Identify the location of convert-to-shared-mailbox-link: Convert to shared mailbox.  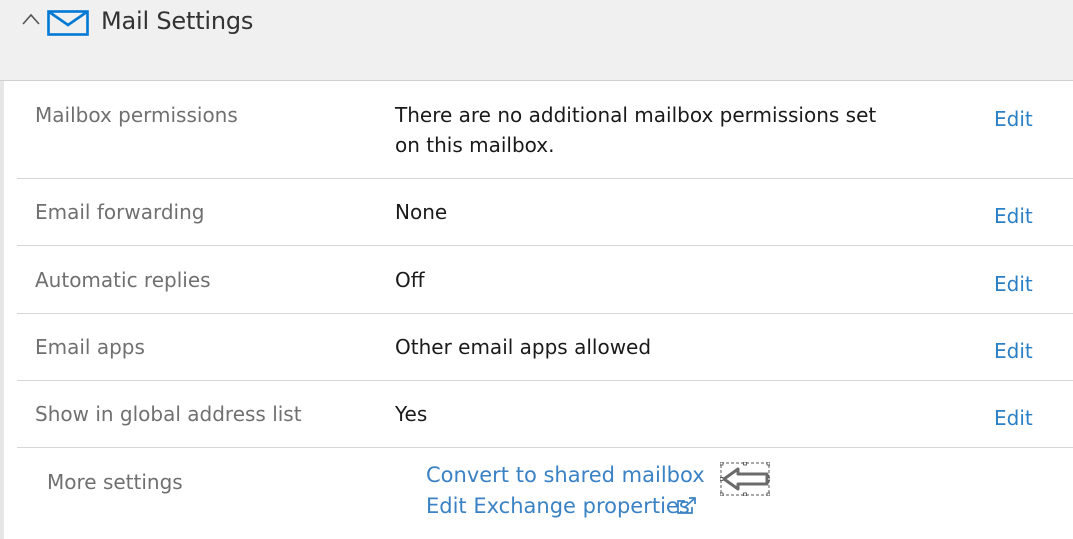
(565, 475).